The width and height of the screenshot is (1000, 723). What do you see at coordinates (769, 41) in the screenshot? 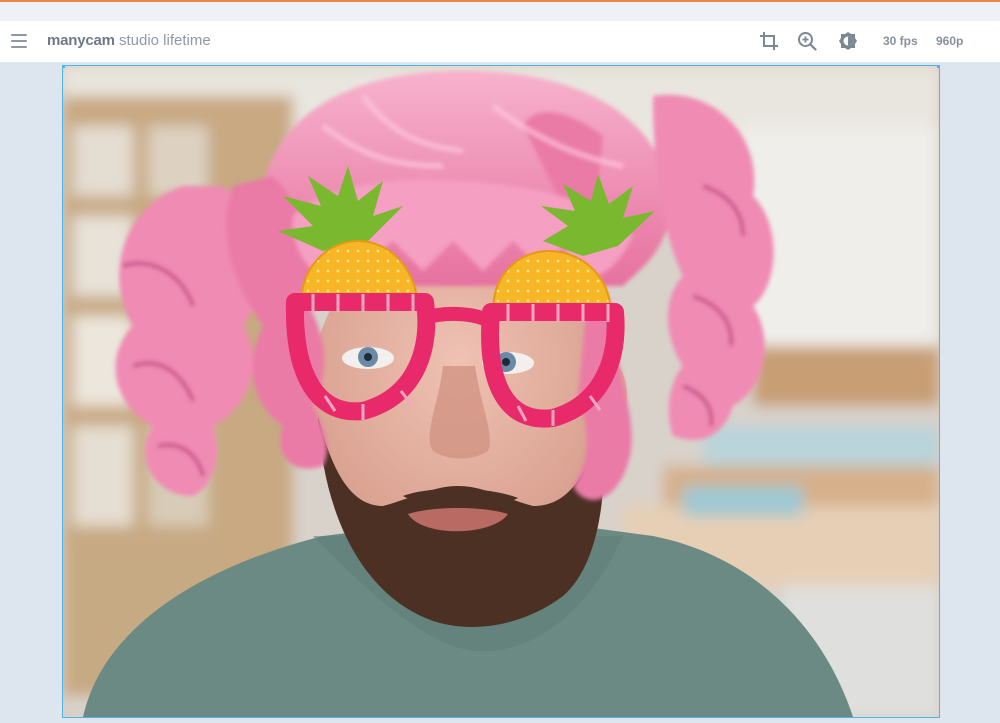
I see `crop-icon` at bounding box center [769, 41].